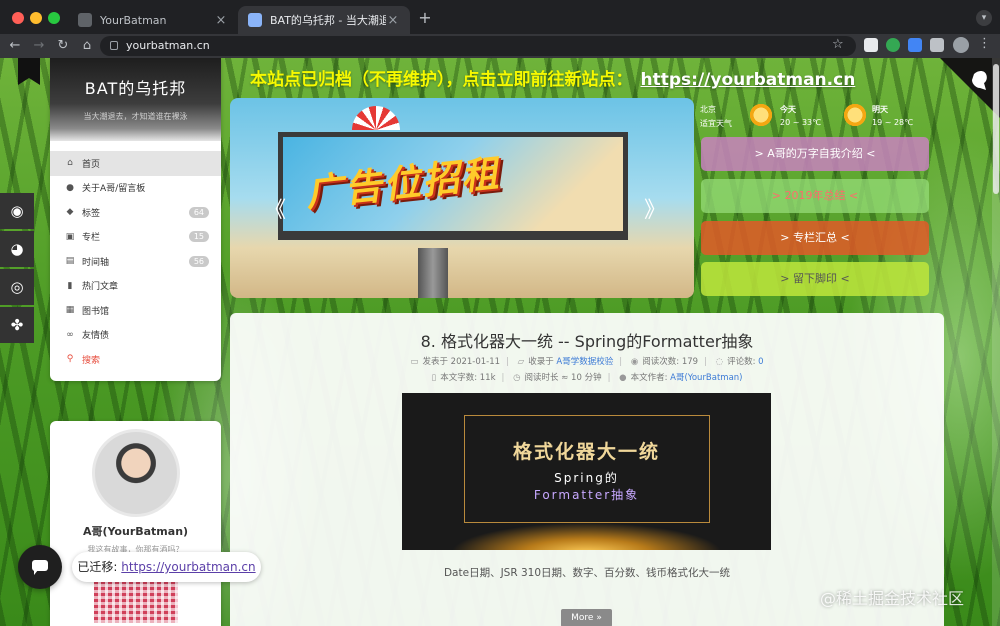 Image resolution: width=1000 pixels, height=626 pixels. What do you see at coordinates (135, 310) in the screenshot?
I see `menu-item-library: ▦ 图书馆` at bounding box center [135, 310].